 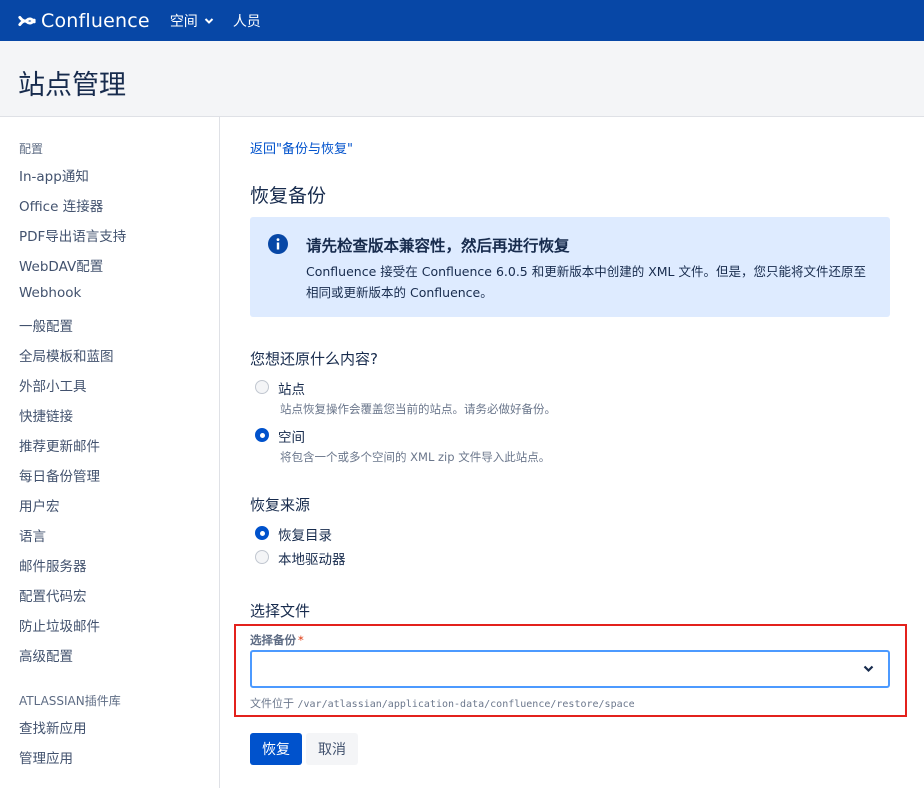 What do you see at coordinates (262, 387) in the screenshot?
I see `radio-site` at bounding box center [262, 387].